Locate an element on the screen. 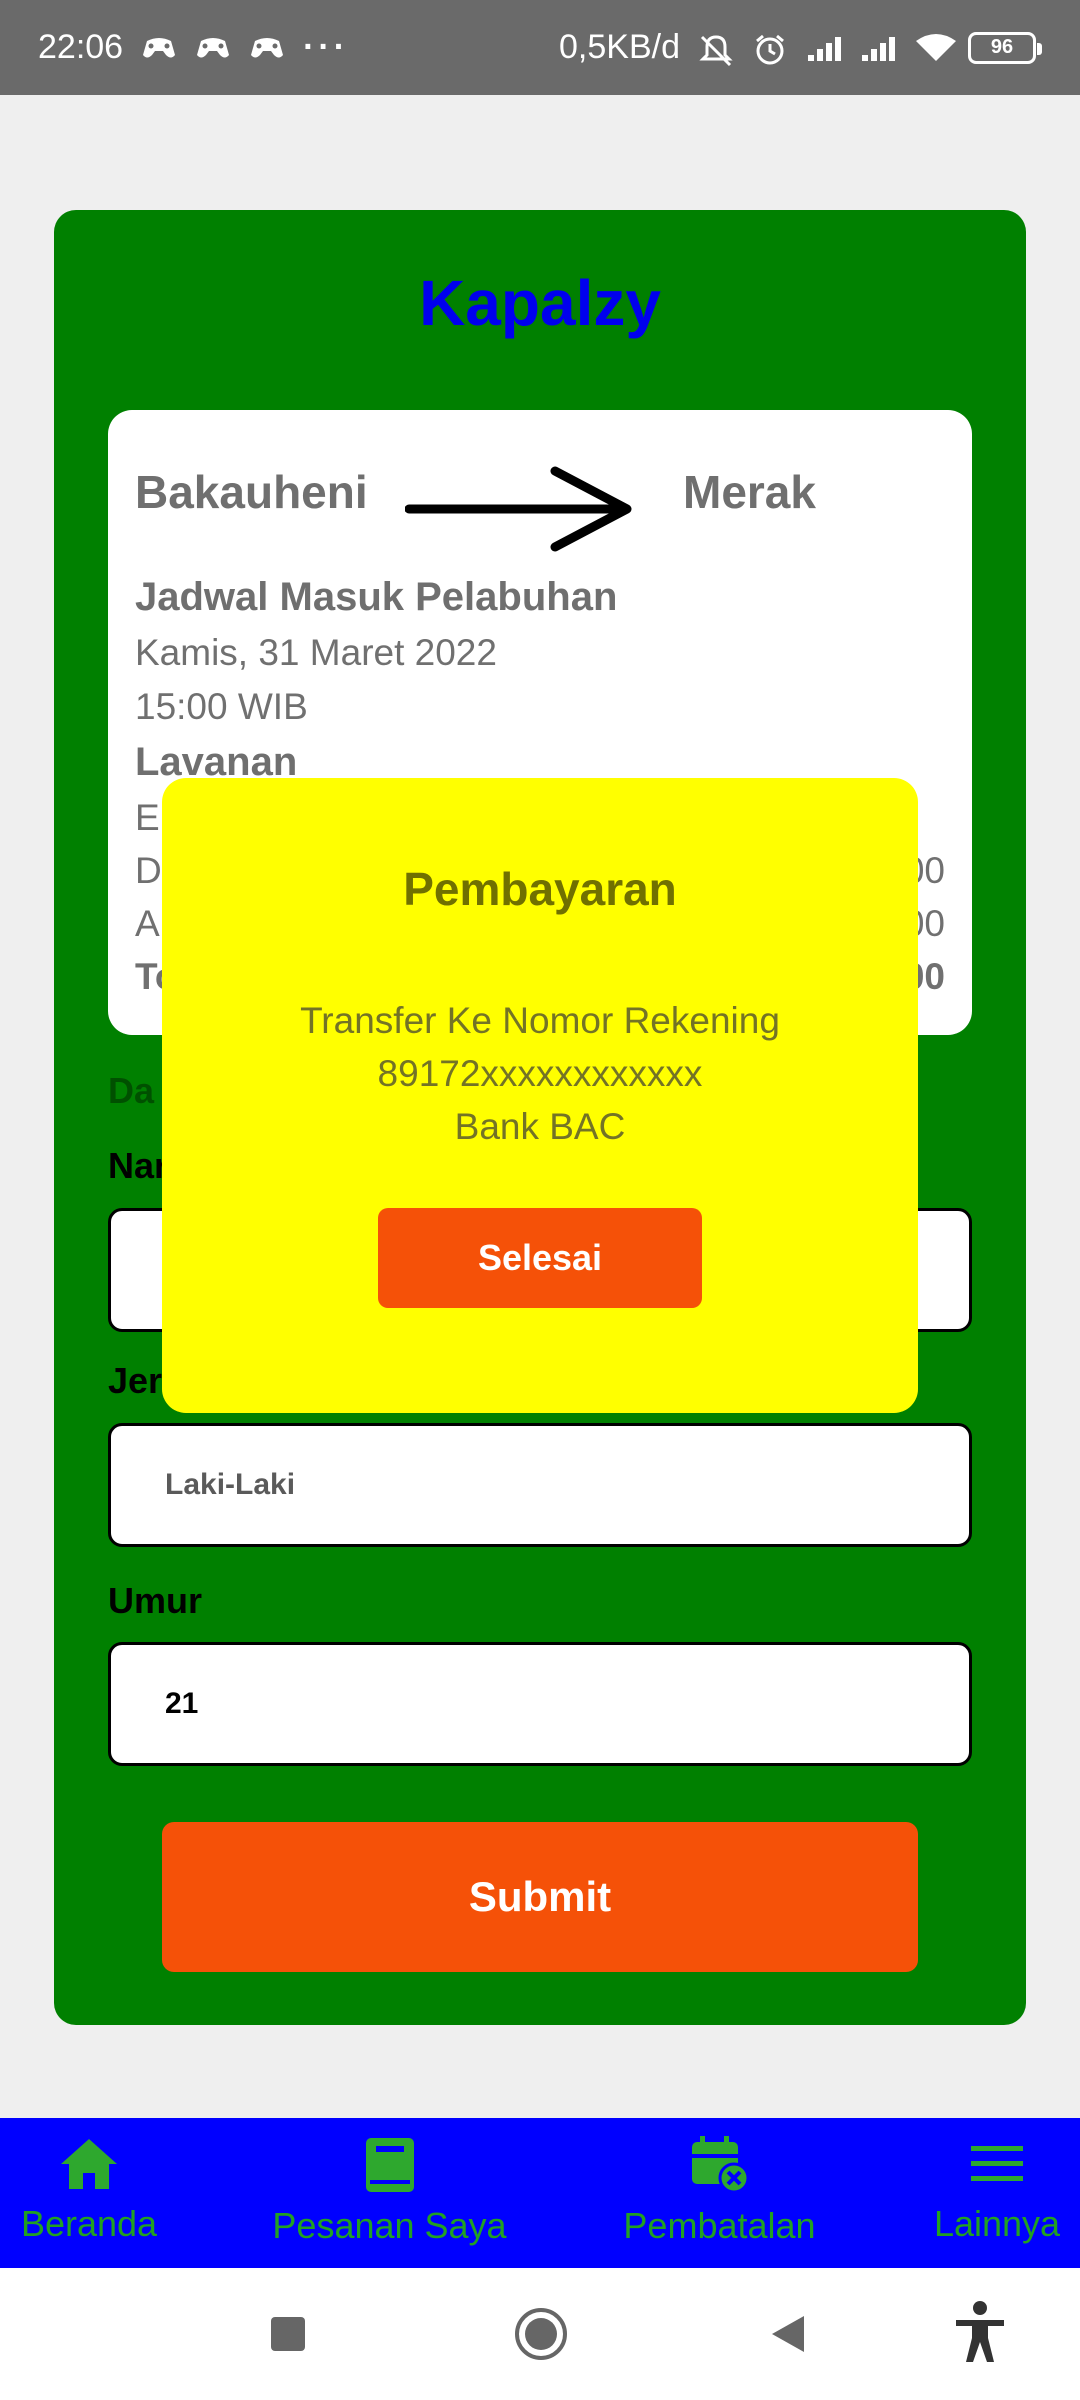 The width and height of the screenshot is (1080, 2400). nav-item-pesanan-saya: Pesanan Saya is located at coordinates (389, 2191).